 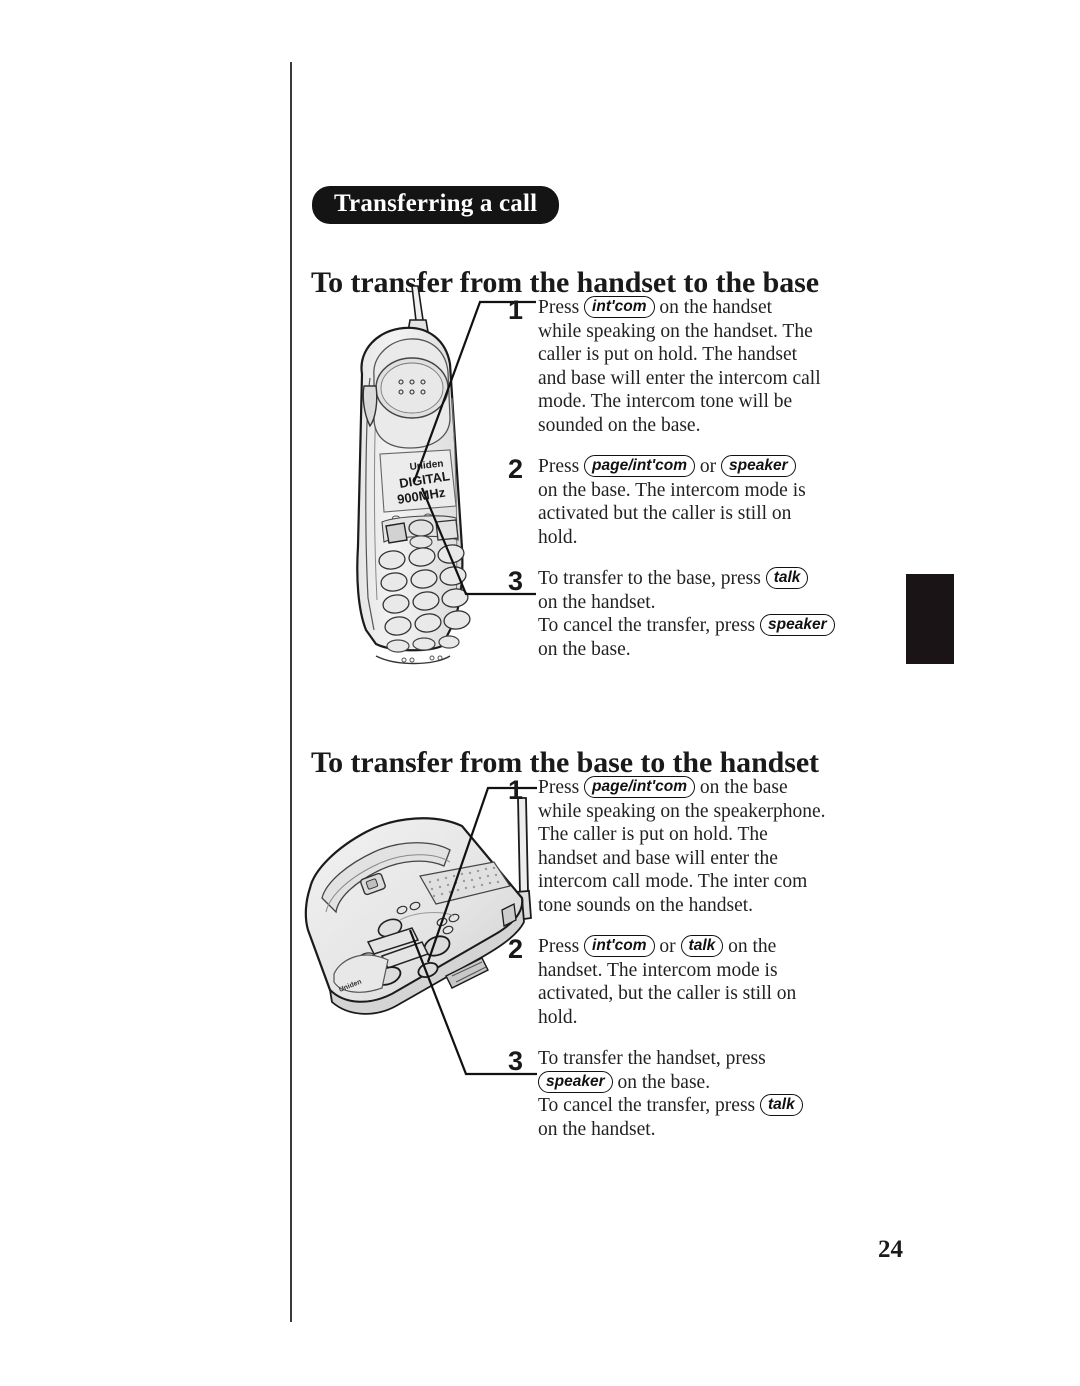 What do you see at coordinates (291, 692) in the screenshot?
I see `gutter-rule` at bounding box center [291, 692].